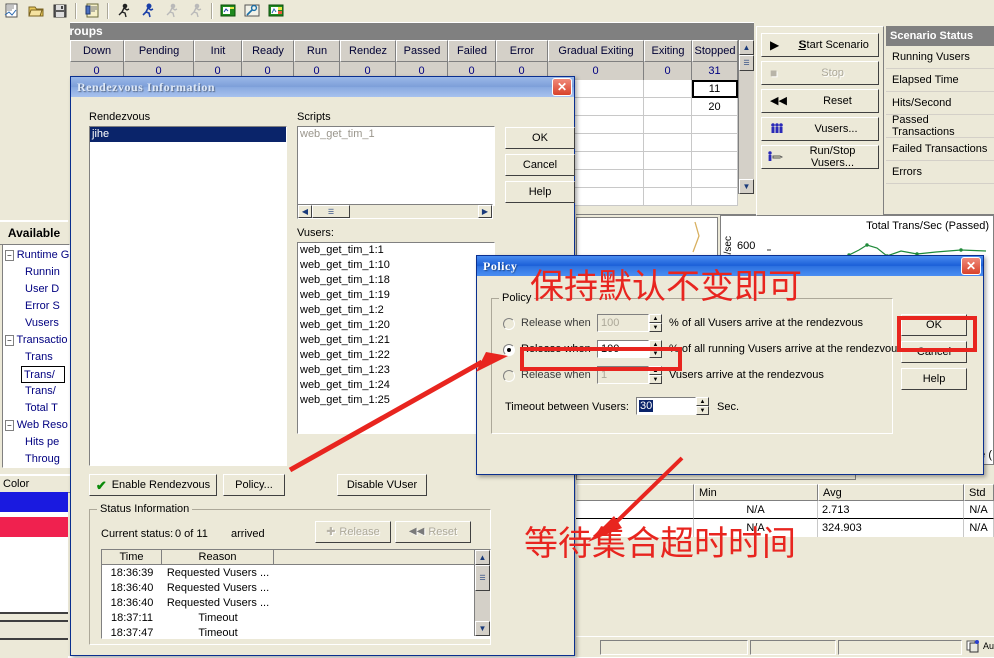 This screenshot has width=994, height=658. Describe the element at coordinates (934, 379) in the screenshot. I see `policy-help-button: Help` at that location.